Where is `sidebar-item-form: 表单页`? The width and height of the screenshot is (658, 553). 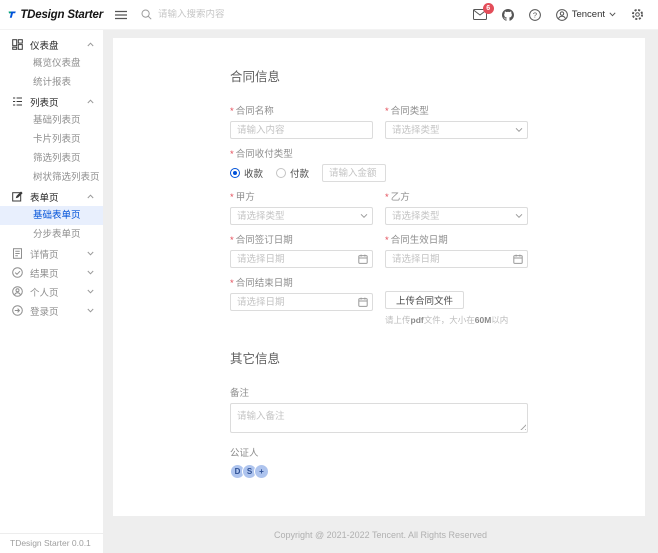 sidebar-item-form: 表单页 is located at coordinates (51, 196).